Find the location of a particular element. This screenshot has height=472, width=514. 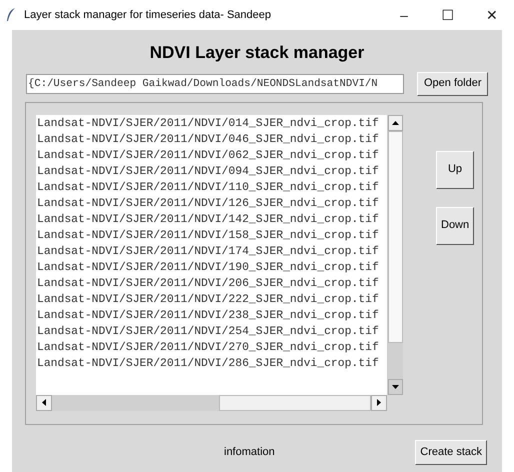

maximize-button: ☐ is located at coordinates (448, 15).